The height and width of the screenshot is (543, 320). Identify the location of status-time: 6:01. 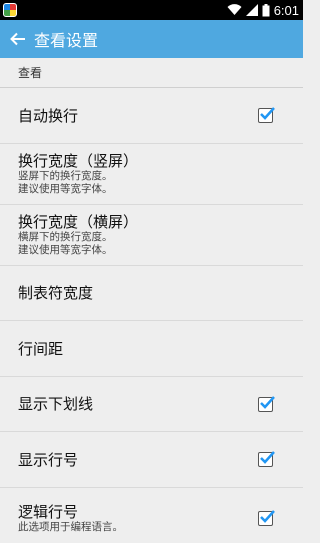
(286, 10).